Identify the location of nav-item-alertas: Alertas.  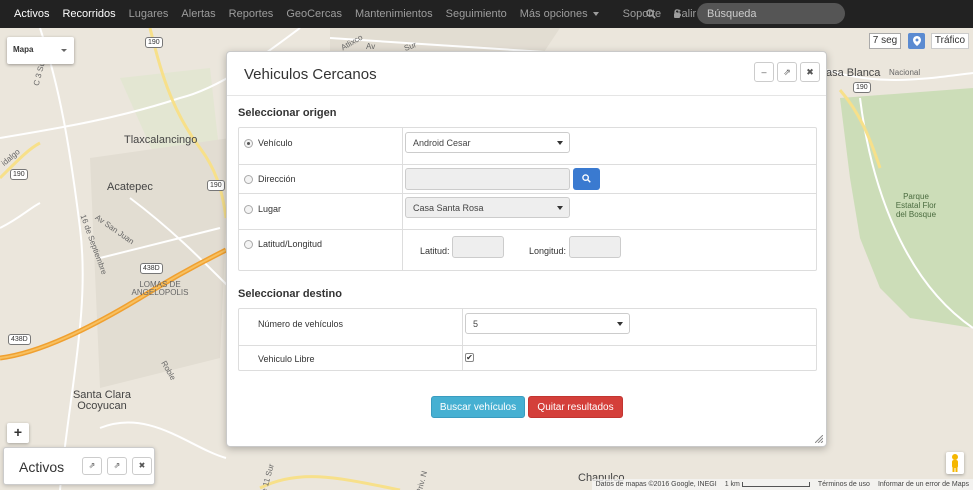
(198, 14).